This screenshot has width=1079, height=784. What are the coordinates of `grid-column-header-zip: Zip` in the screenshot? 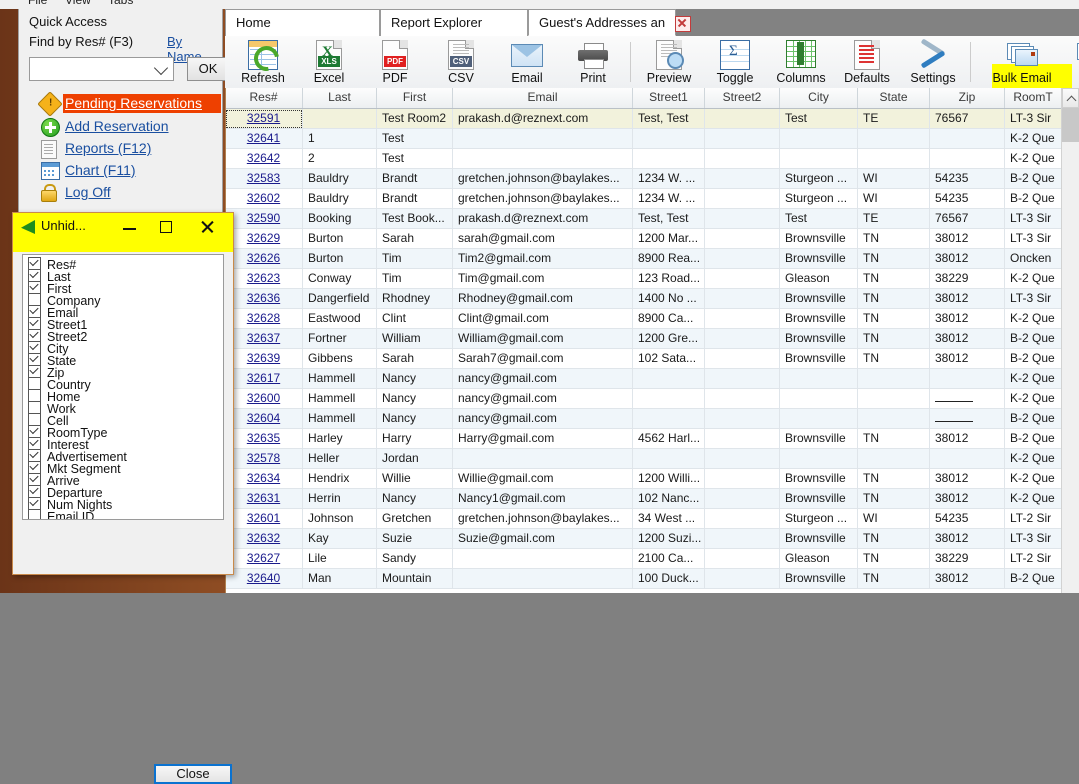 It's located at (967, 98).